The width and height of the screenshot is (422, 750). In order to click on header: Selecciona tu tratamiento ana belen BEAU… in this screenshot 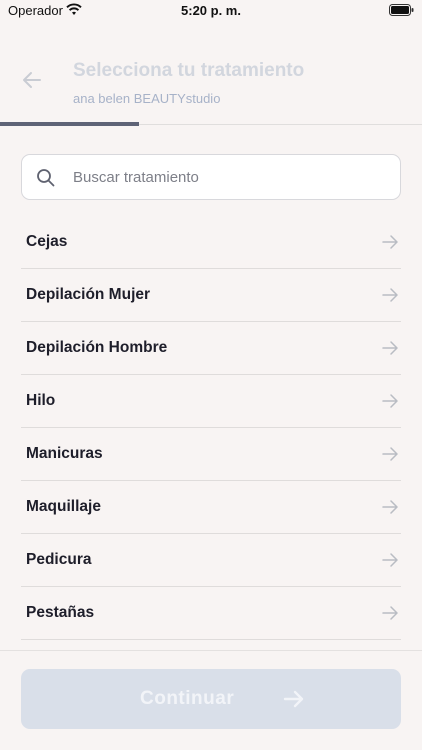, I will do `click(211, 88)`.